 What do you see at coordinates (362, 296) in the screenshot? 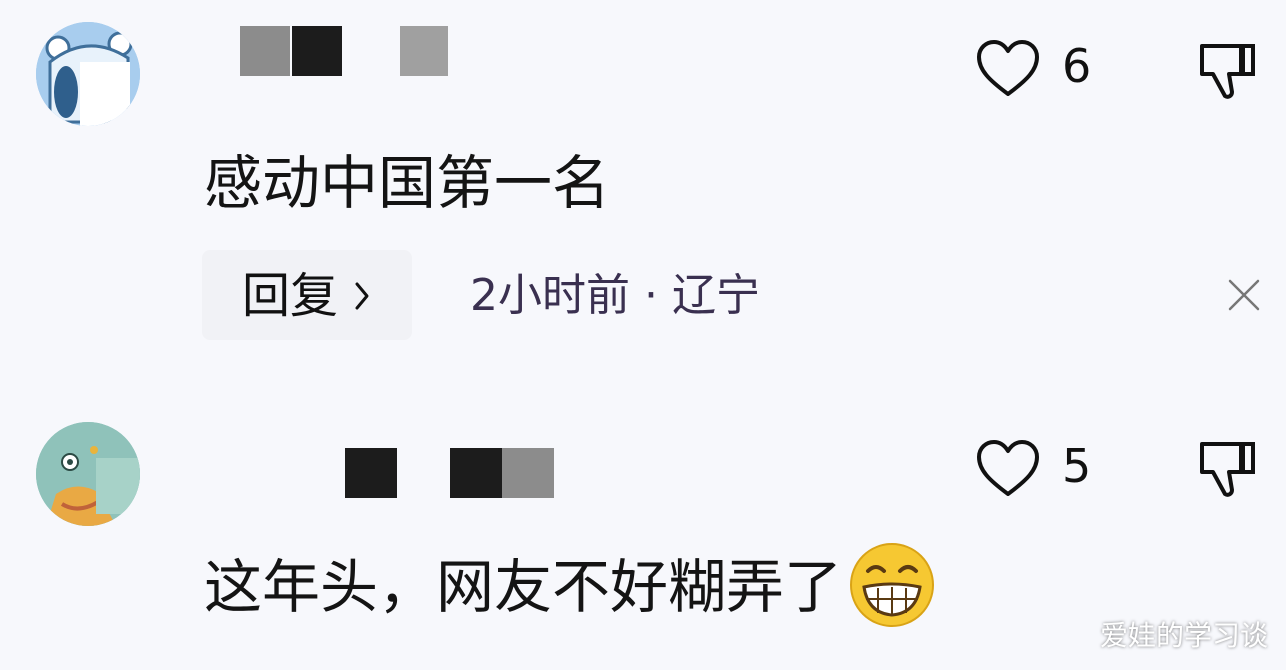
I see `chevron-right-icon` at bounding box center [362, 296].